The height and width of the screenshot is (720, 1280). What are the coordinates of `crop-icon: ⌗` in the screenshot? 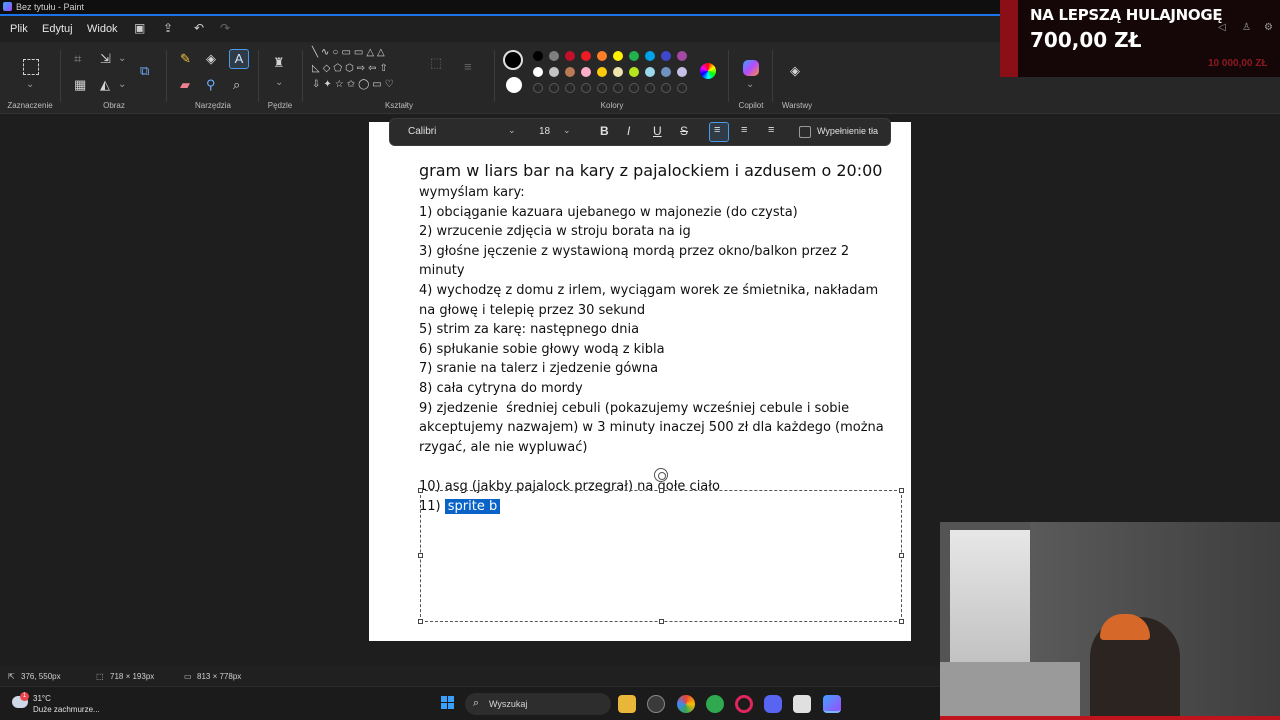 It's located at (77, 58).